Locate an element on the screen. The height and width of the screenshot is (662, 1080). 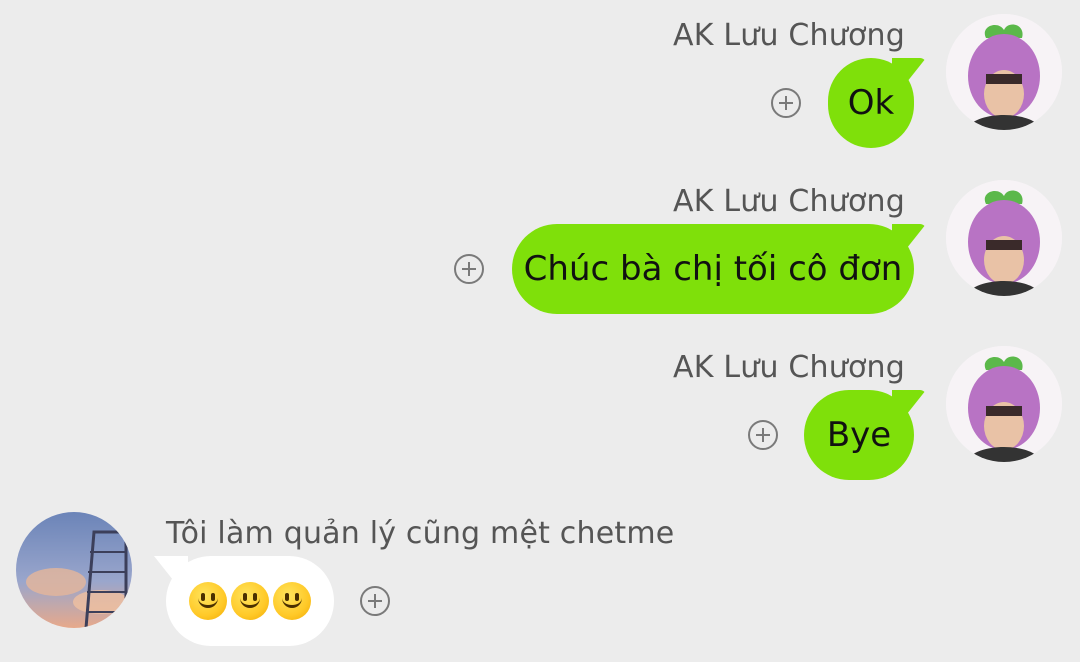
message-text: Ok is located at coordinates (871, 103).